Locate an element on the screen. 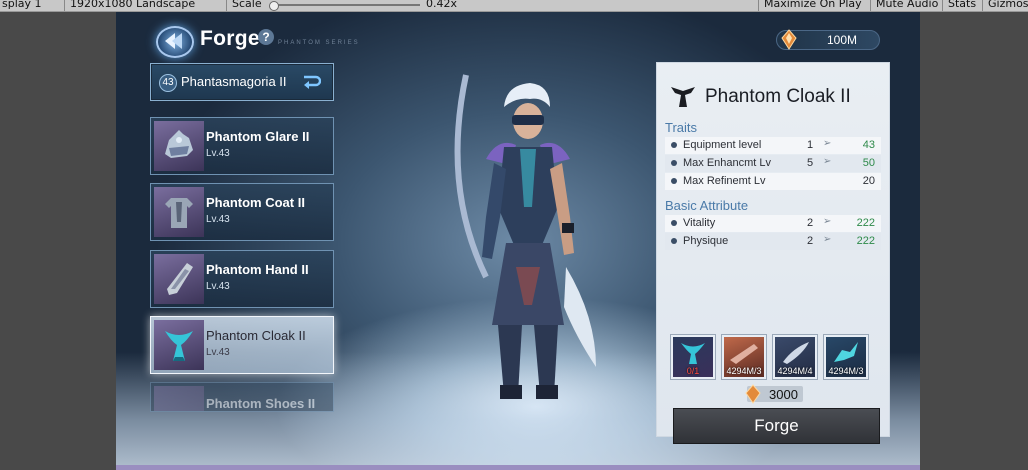 Image resolution: width=1028 pixels, height=470 pixels. list-item-phantom-shoes: Phantom Shoes II is located at coordinates (242, 397).